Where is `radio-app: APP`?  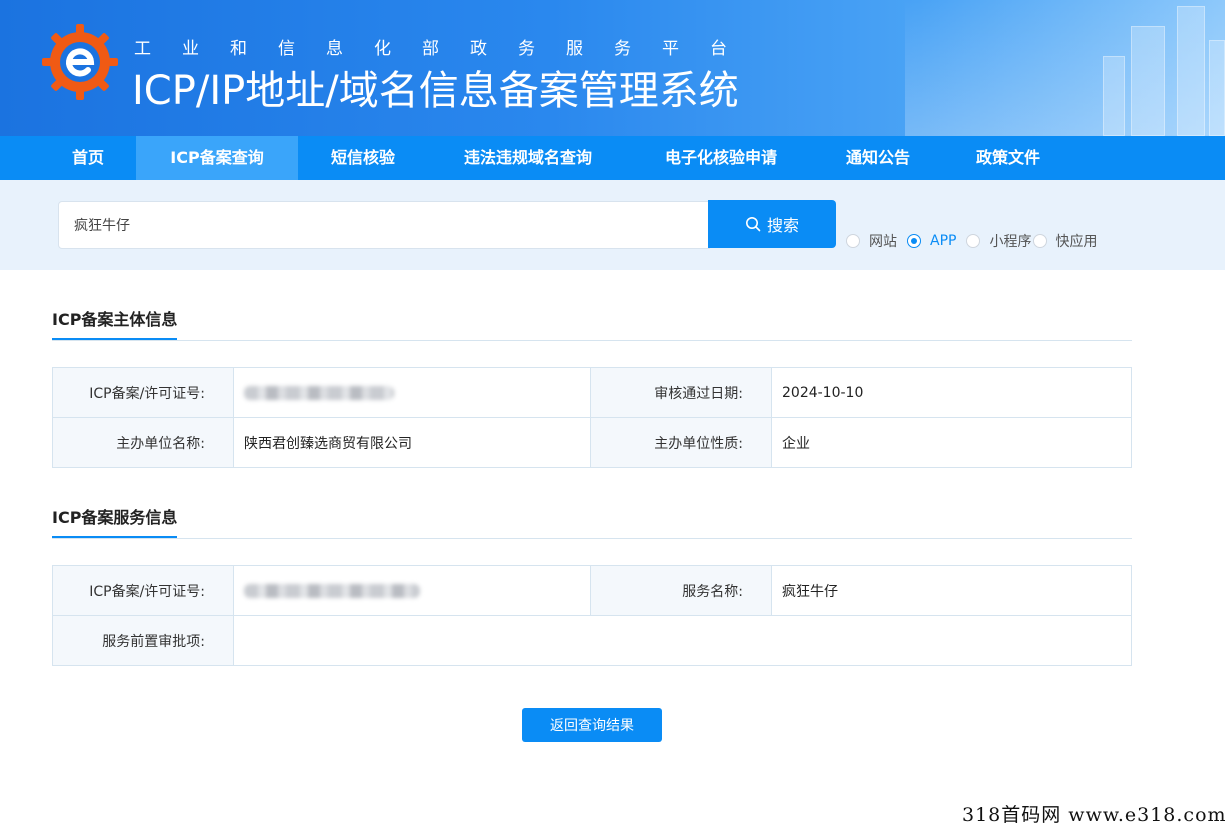 radio-app: APP is located at coordinates (931, 241).